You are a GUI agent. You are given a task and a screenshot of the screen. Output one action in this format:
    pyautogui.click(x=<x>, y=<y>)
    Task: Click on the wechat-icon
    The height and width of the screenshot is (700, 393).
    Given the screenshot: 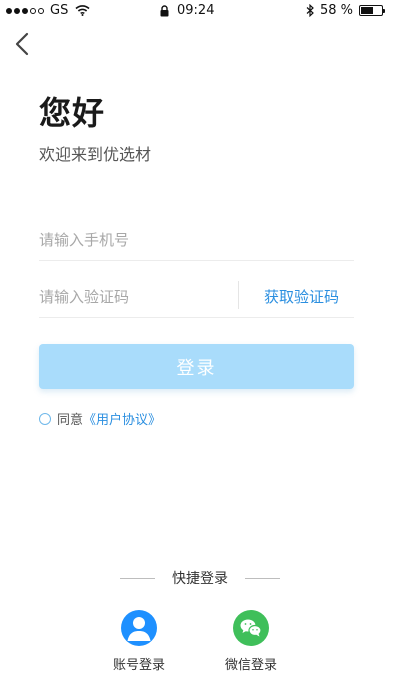 What is the action you would take?
    pyautogui.click(x=251, y=628)
    